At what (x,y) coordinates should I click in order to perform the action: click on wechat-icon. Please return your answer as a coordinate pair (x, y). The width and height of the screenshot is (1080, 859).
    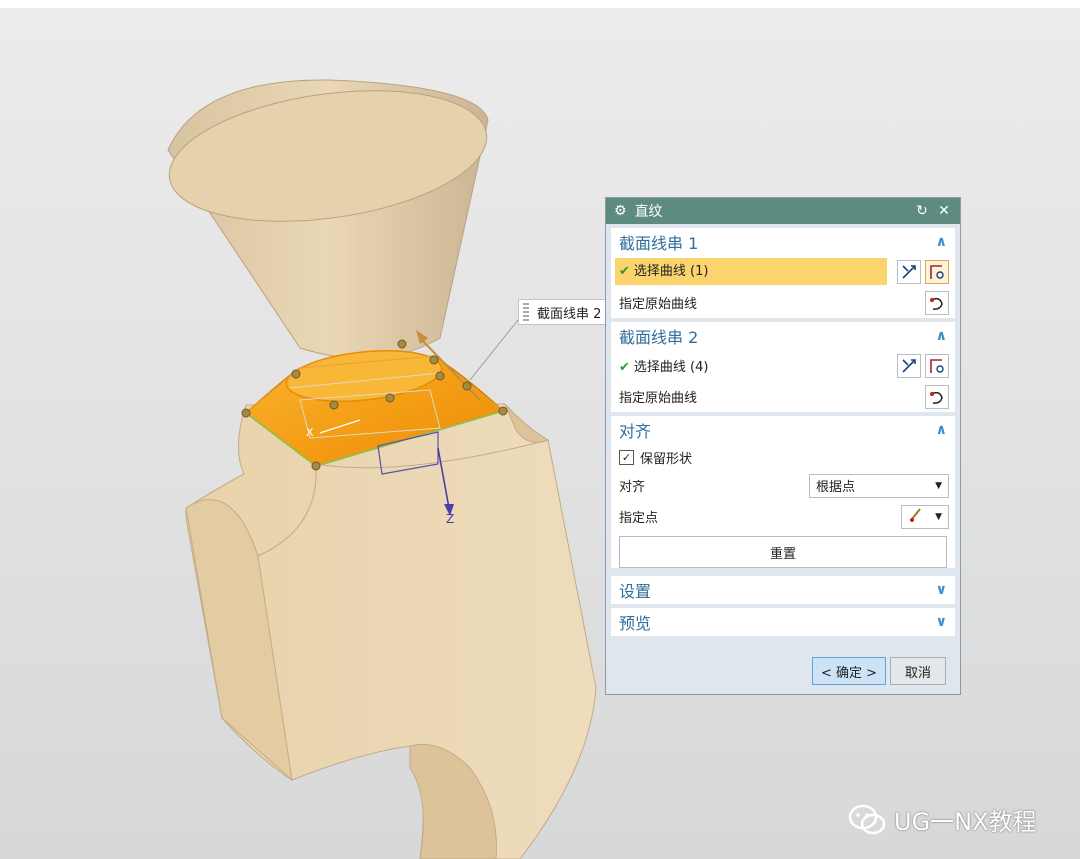
    Looking at the image, I should click on (867, 819).